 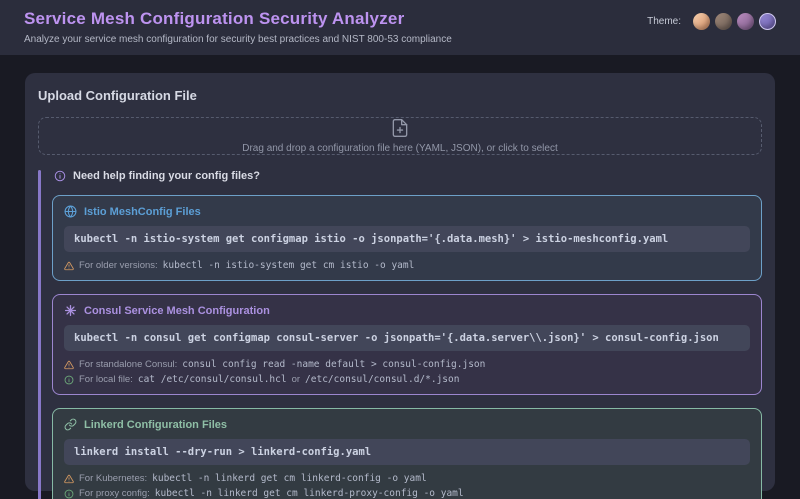 What do you see at coordinates (701, 21) in the screenshot?
I see `theme-button-peach` at bounding box center [701, 21].